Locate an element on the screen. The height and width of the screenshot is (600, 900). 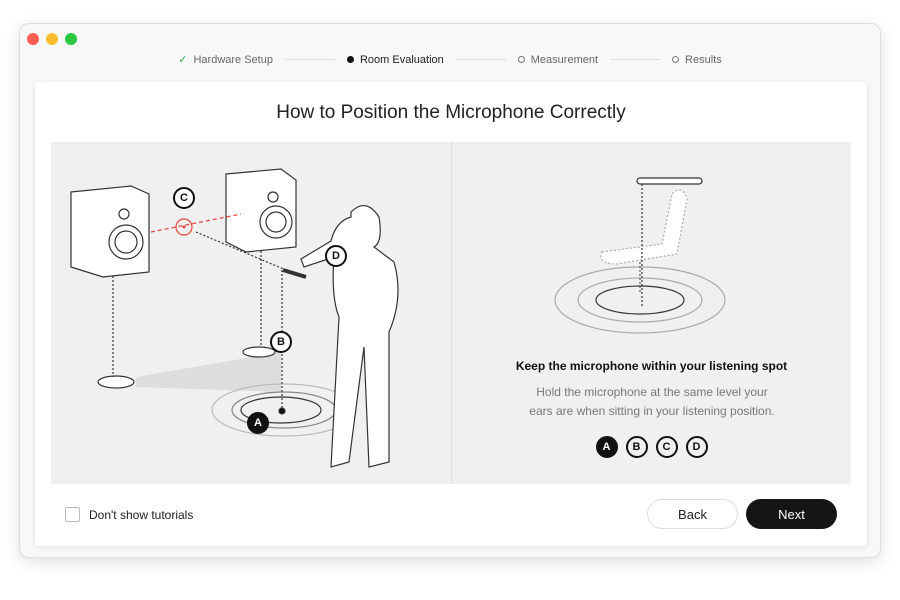
legend-d: D is located at coordinates (696, 447).